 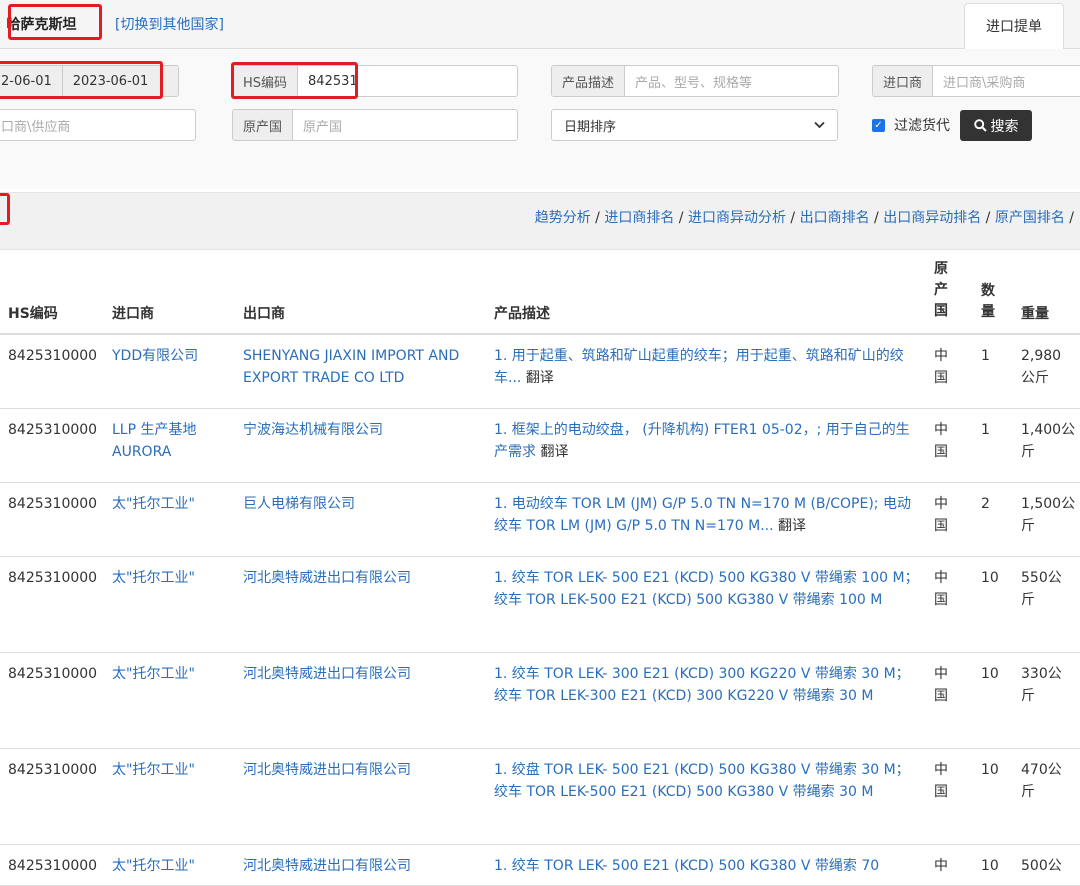 What do you see at coordinates (522, 314) in the screenshot?
I see `col-description: 产品描述` at bounding box center [522, 314].